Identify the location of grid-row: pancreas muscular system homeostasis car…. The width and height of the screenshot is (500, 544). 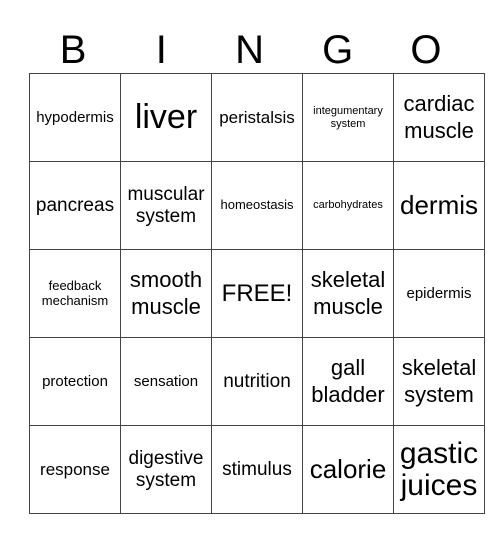
(257, 205).